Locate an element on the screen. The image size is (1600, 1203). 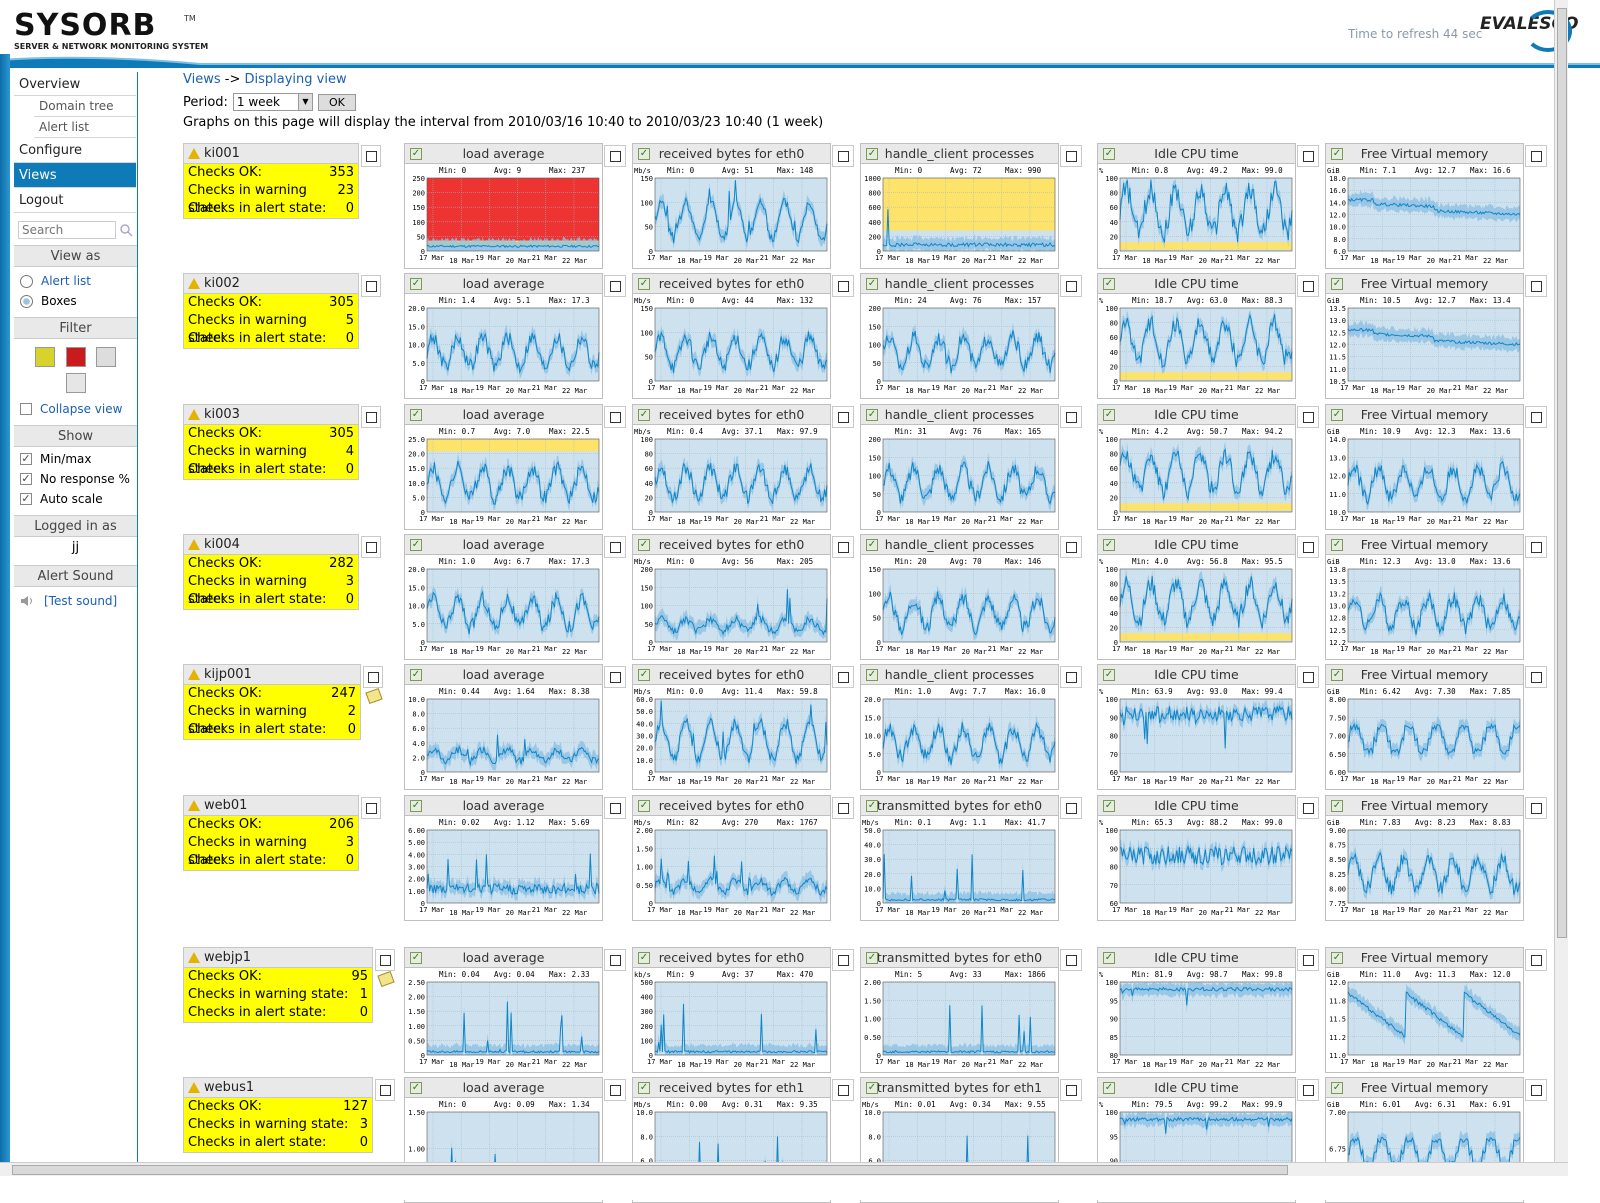
host-name: ki002 is located at coordinates (222, 284).